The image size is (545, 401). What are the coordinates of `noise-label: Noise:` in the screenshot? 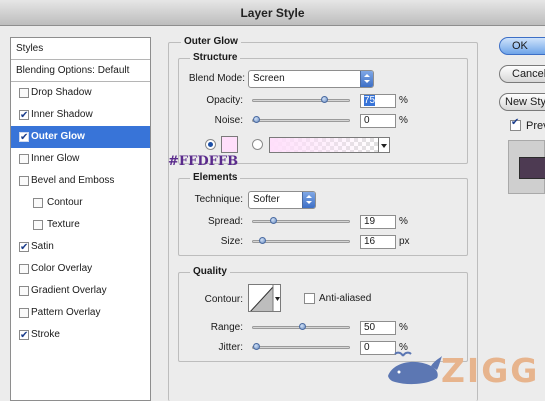 It's located at (228, 120).